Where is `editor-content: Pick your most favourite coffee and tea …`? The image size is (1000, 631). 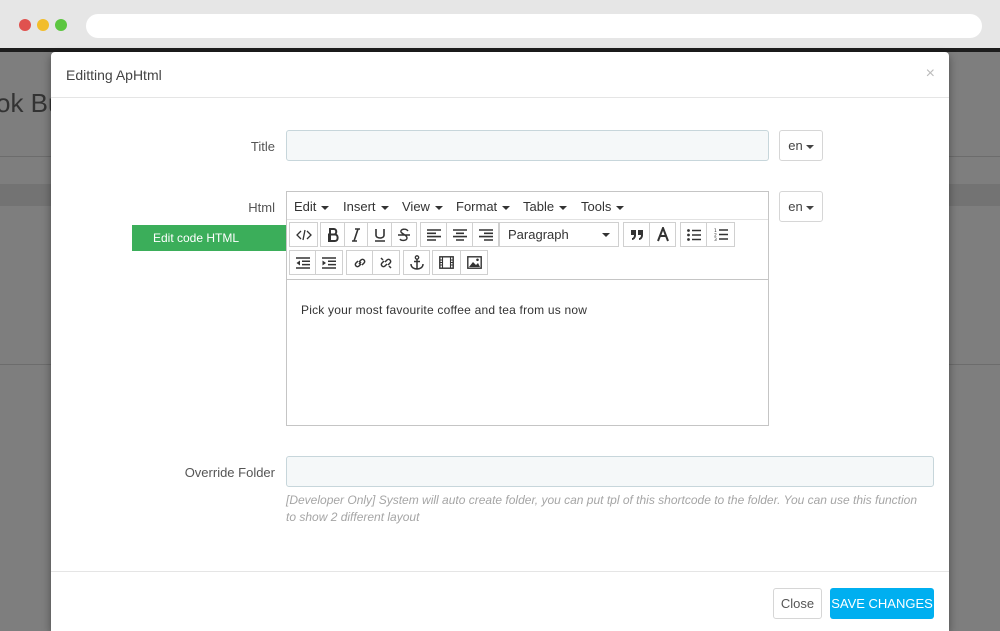
editor-content: Pick your most favourite coffee and tea … is located at coordinates (527, 352).